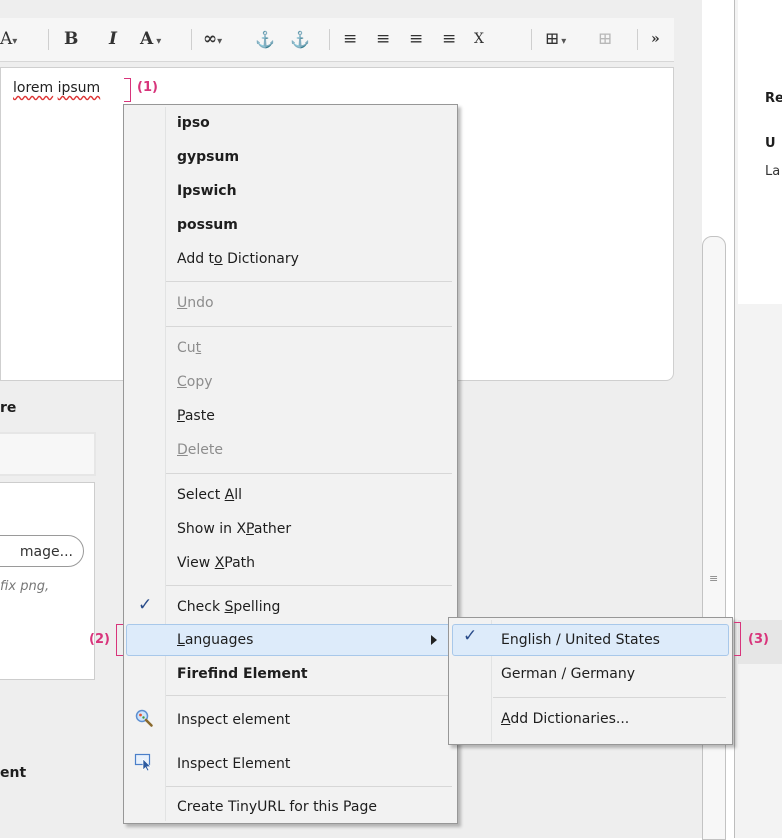 The image size is (782, 840). I want to click on section-label: re, so click(8, 408).